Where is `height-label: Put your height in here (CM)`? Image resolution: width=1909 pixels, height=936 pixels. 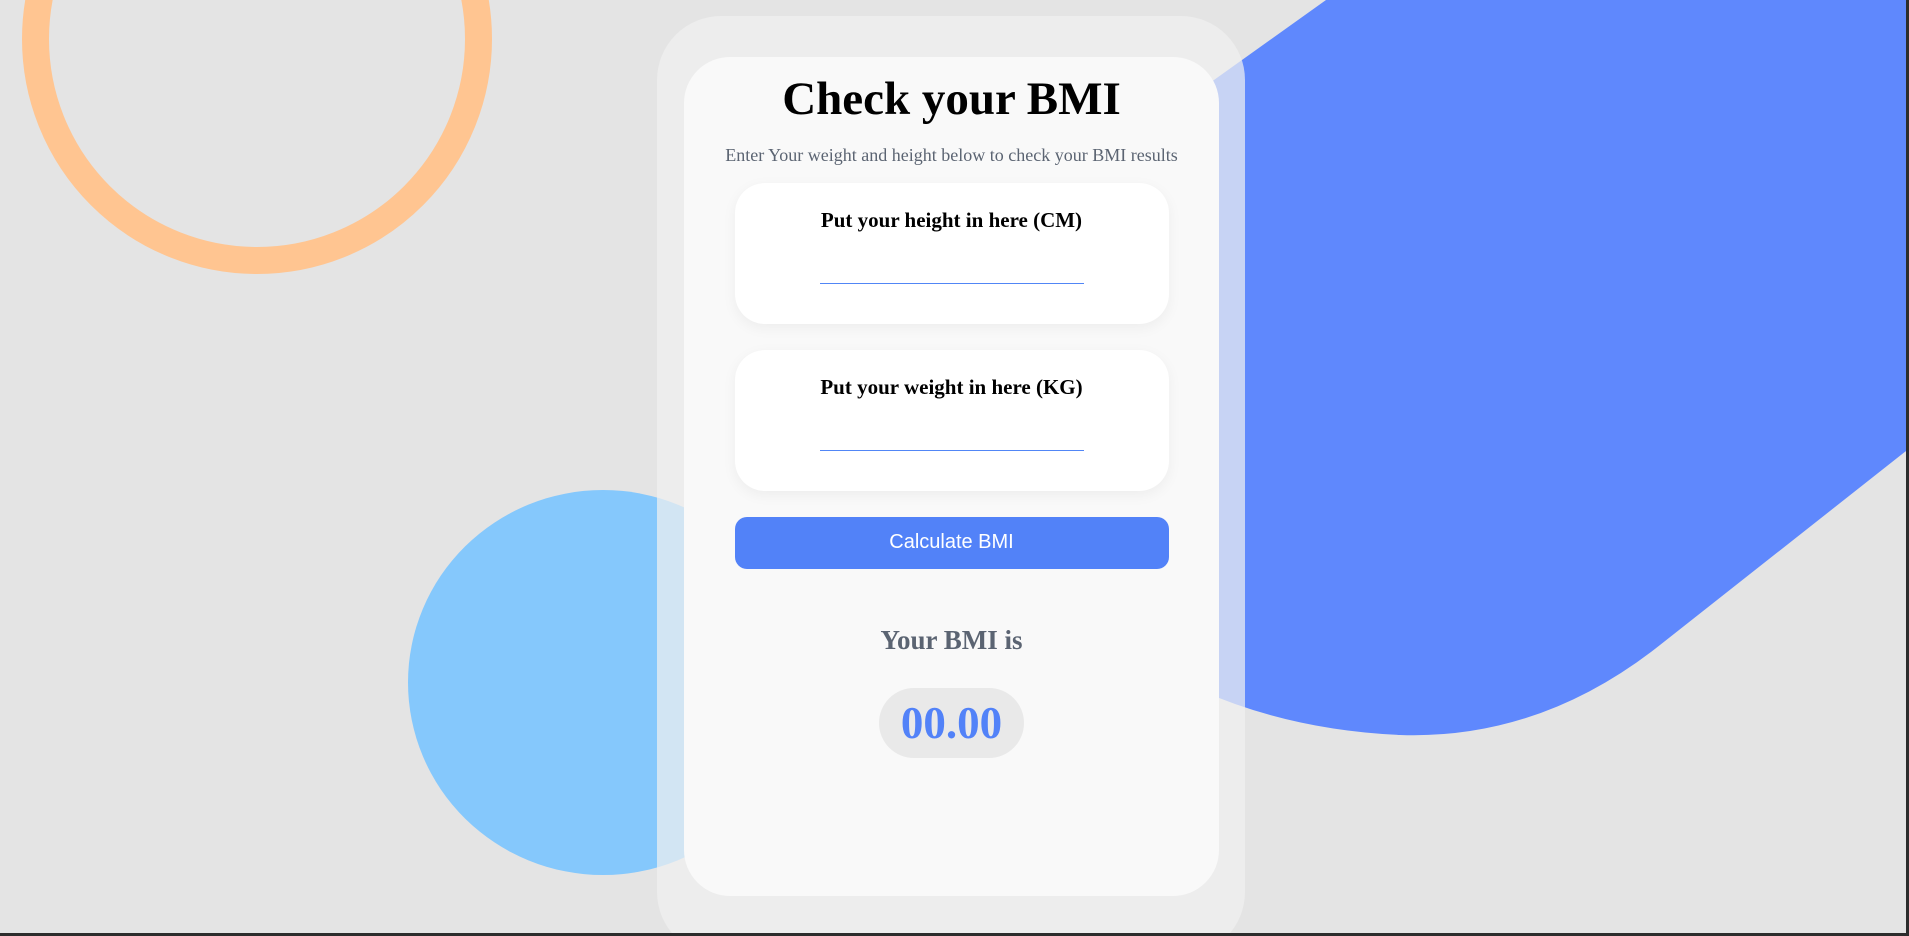
height-label: Put your height in here (CM) is located at coordinates (951, 219).